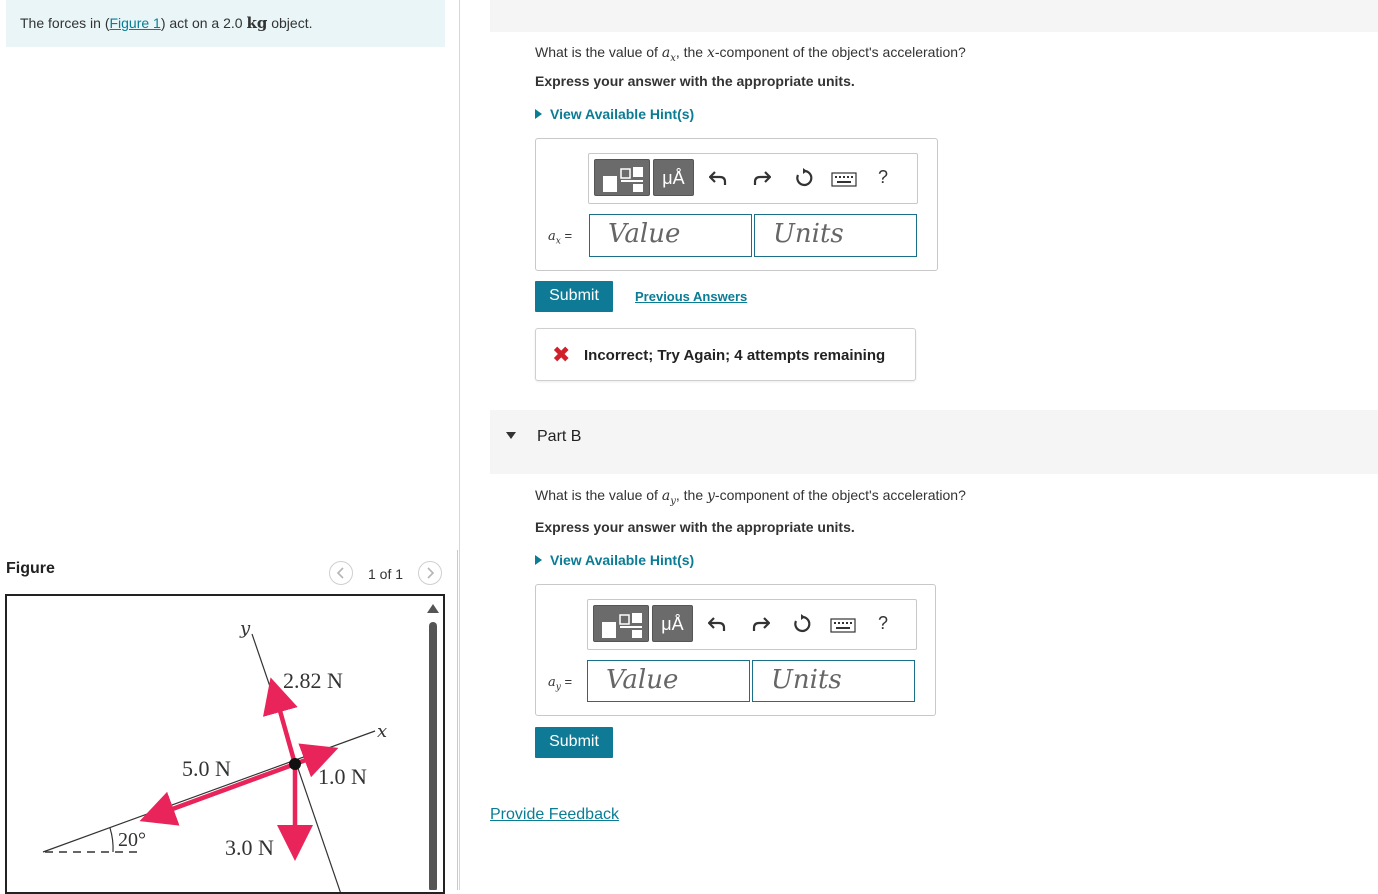 The width and height of the screenshot is (1378, 894). Describe the element at coordinates (622, 114) in the screenshot. I see `part-a-hint-label: View Available Hint(s)` at that location.